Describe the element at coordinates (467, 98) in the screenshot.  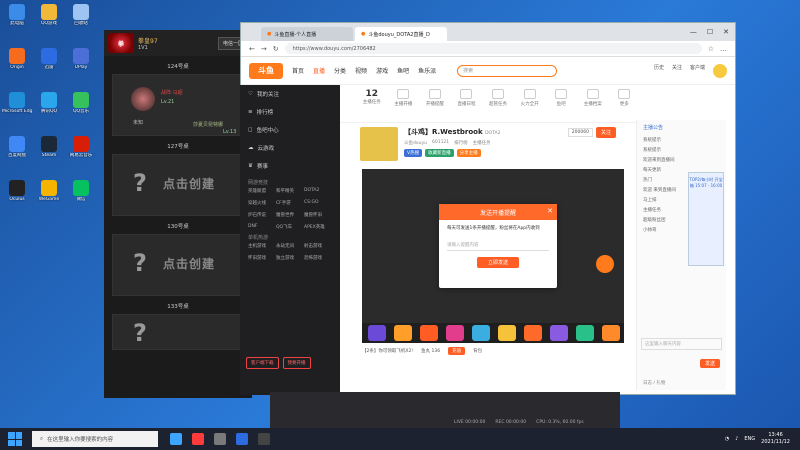
I see `anchor-tool: 直播日程` at that location.